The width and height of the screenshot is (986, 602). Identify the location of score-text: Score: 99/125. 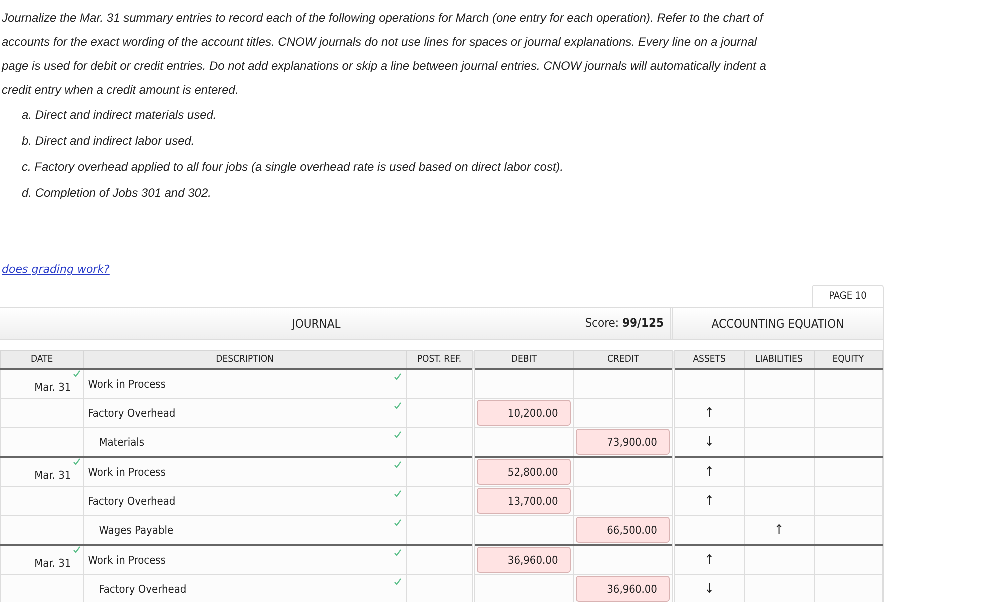
(623, 323).